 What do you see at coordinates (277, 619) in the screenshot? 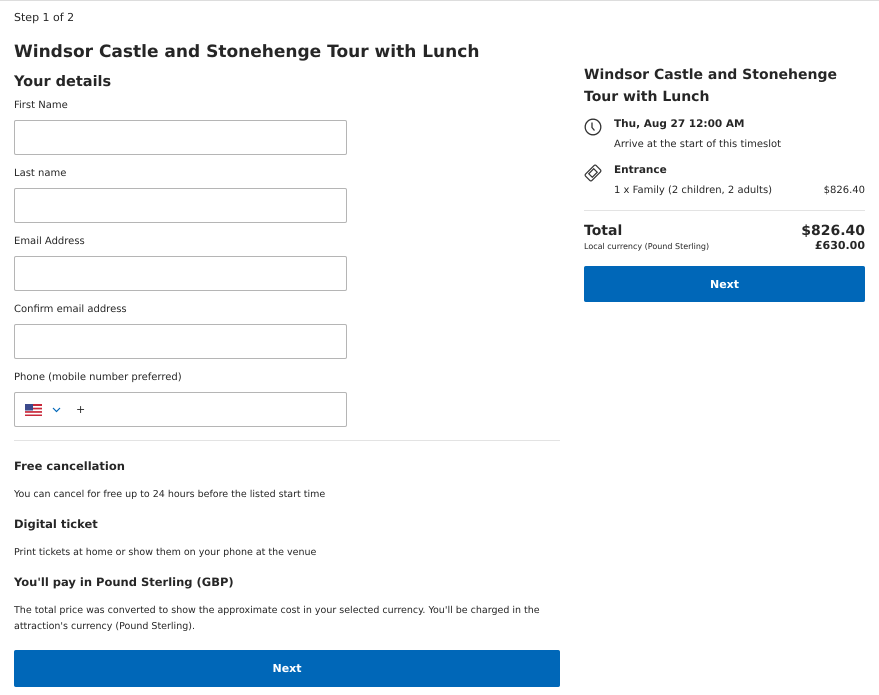
I see `info-text: The total price was converted to show the approximate cost in your selected currency. You'll be charged in the attraction's currency (Pound Sterling).` at bounding box center [277, 619].